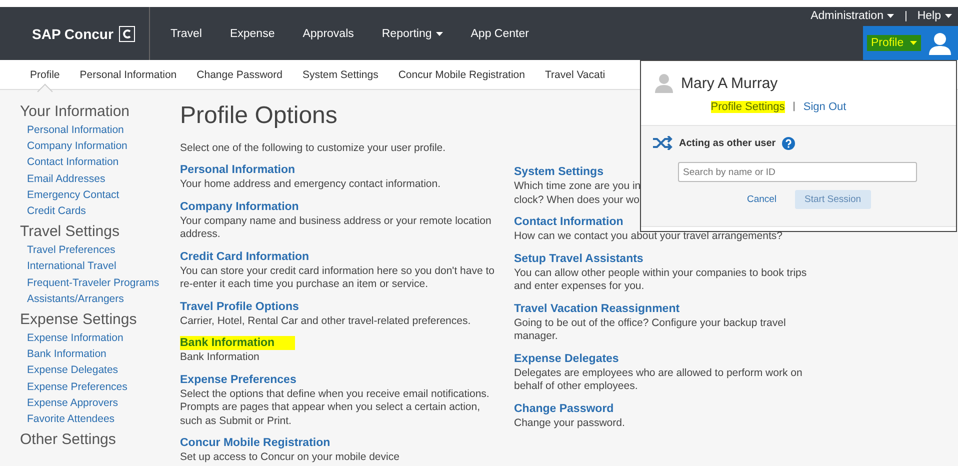 This screenshot has width=958, height=466. Describe the element at coordinates (729, 83) in the screenshot. I see `user-name: Mary A Murray` at that location.